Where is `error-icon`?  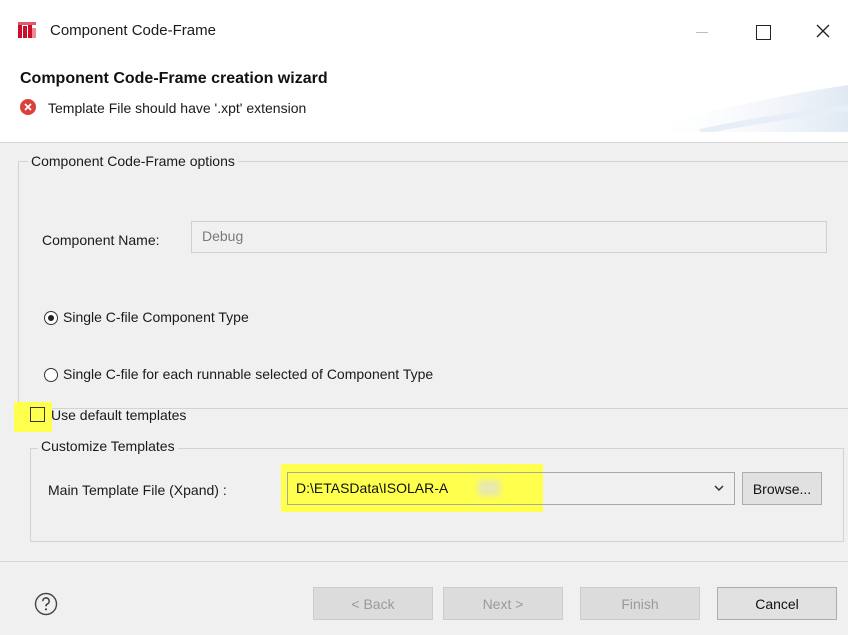
error-icon is located at coordinates (28, 107).